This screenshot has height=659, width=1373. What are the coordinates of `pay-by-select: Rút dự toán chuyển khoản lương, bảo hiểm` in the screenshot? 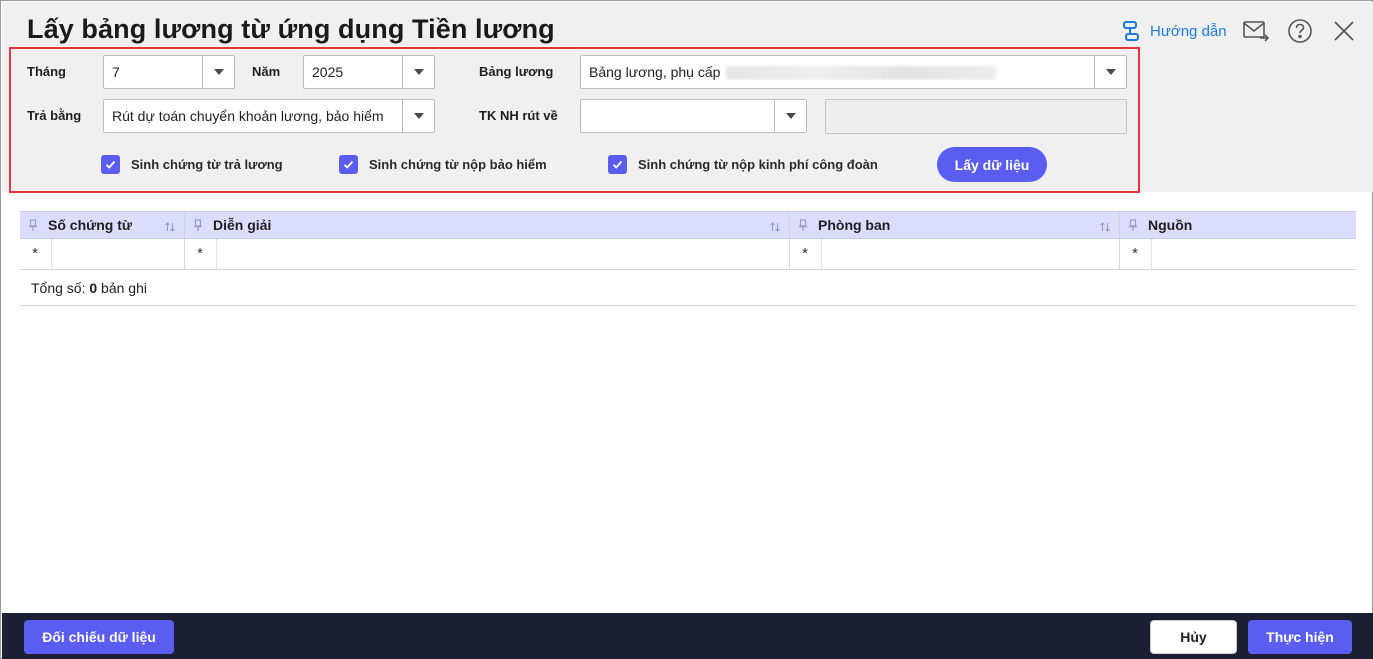 It's located at (269, 116).